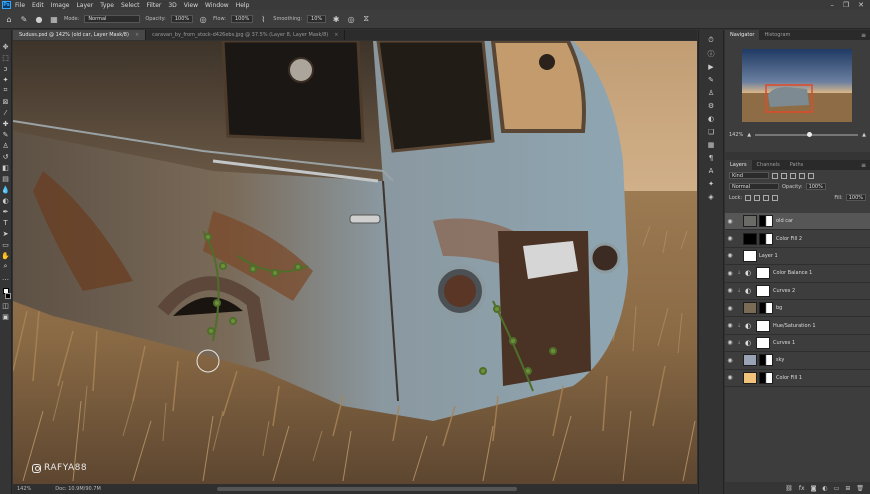  I want to click on lock-pixels-icon, so click(748, 197).